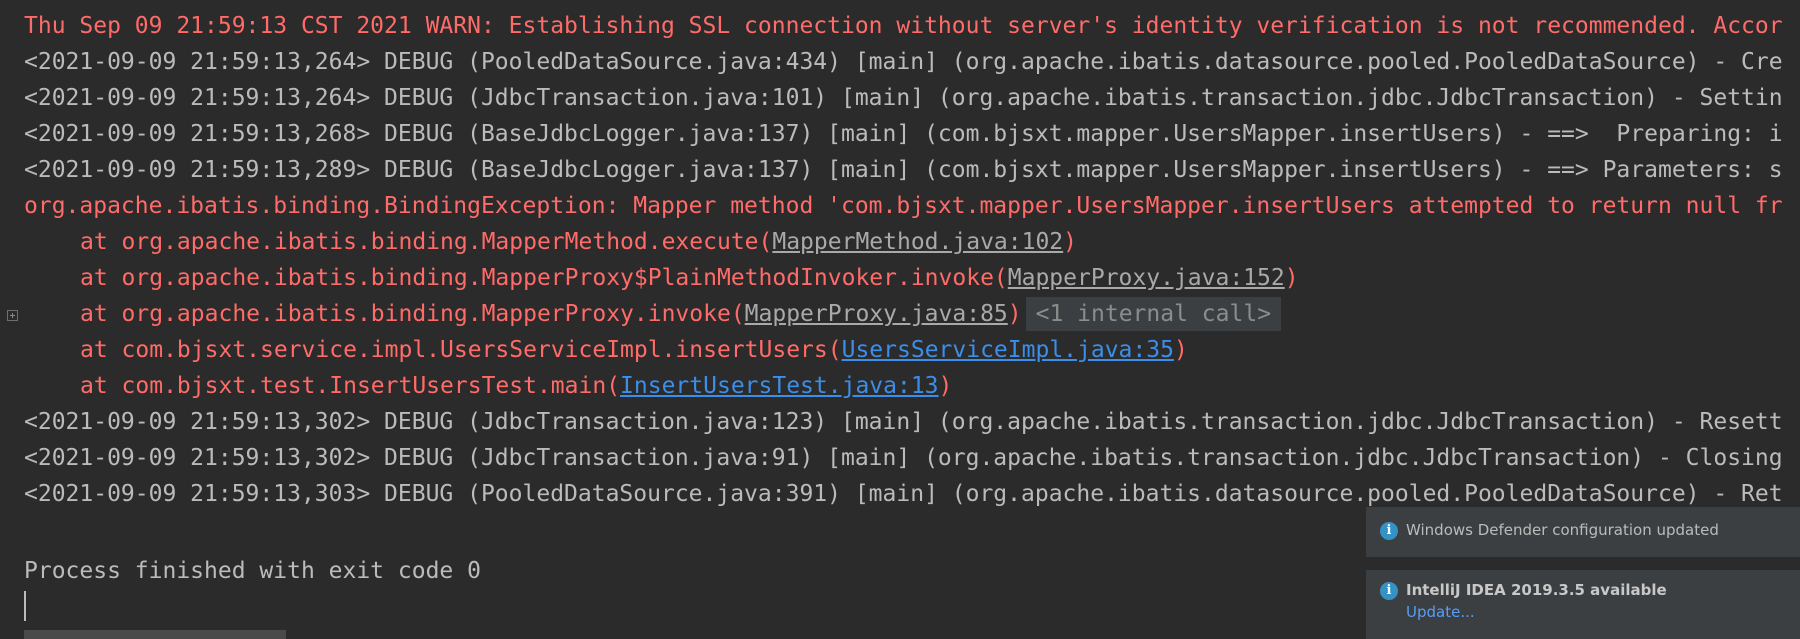  I want to click on notification-text: Windows Defender configuration updated, so click(1562, 530).